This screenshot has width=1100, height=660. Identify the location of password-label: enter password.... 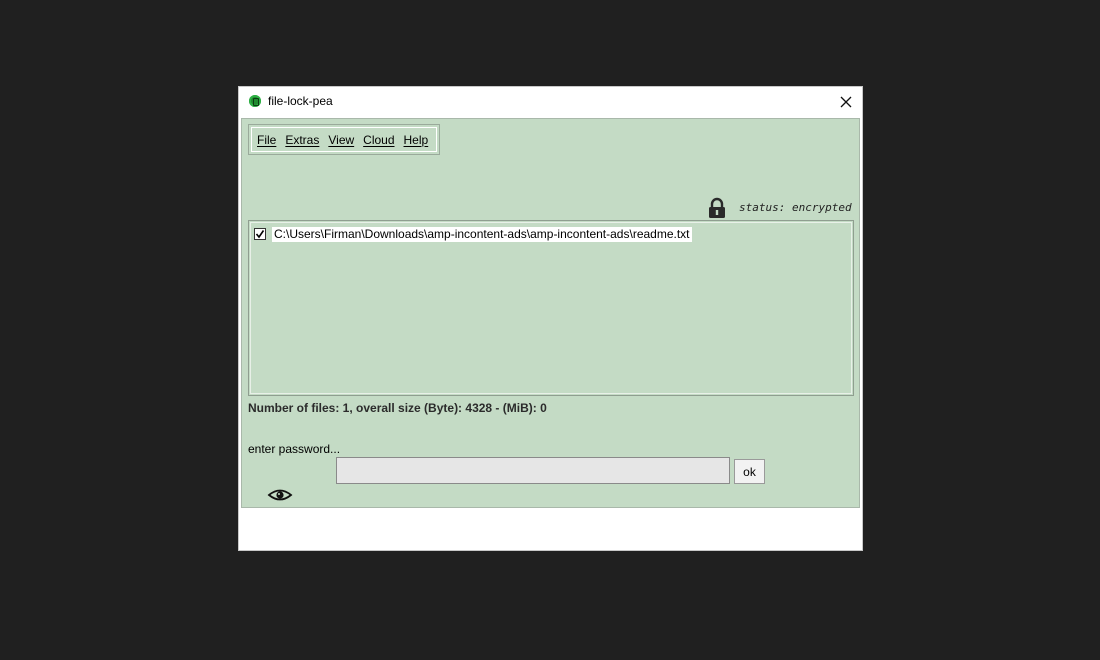
(294, 449).